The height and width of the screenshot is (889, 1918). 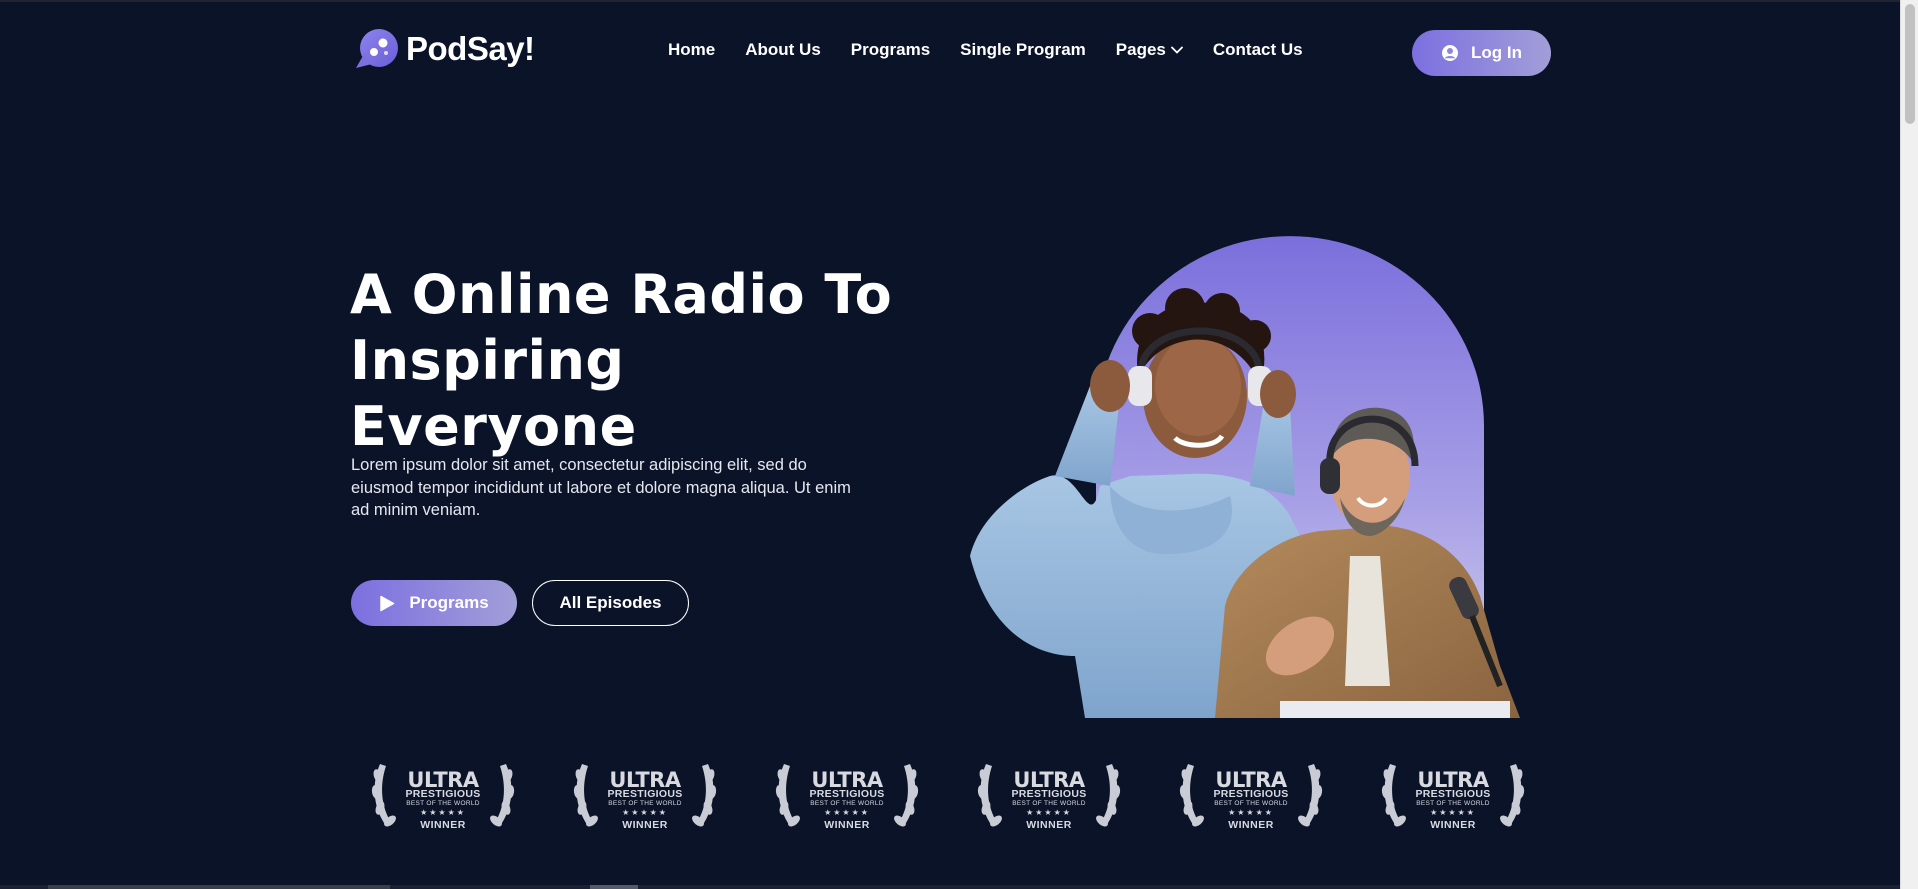 I want to click on nav-item-label: Single Program, so click(x=1023, y=49).